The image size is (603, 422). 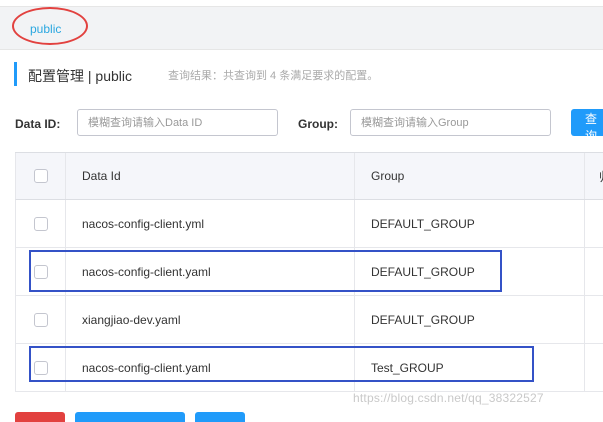 I want to click on column-header-belongs: 归, so click(x=594, y=176).